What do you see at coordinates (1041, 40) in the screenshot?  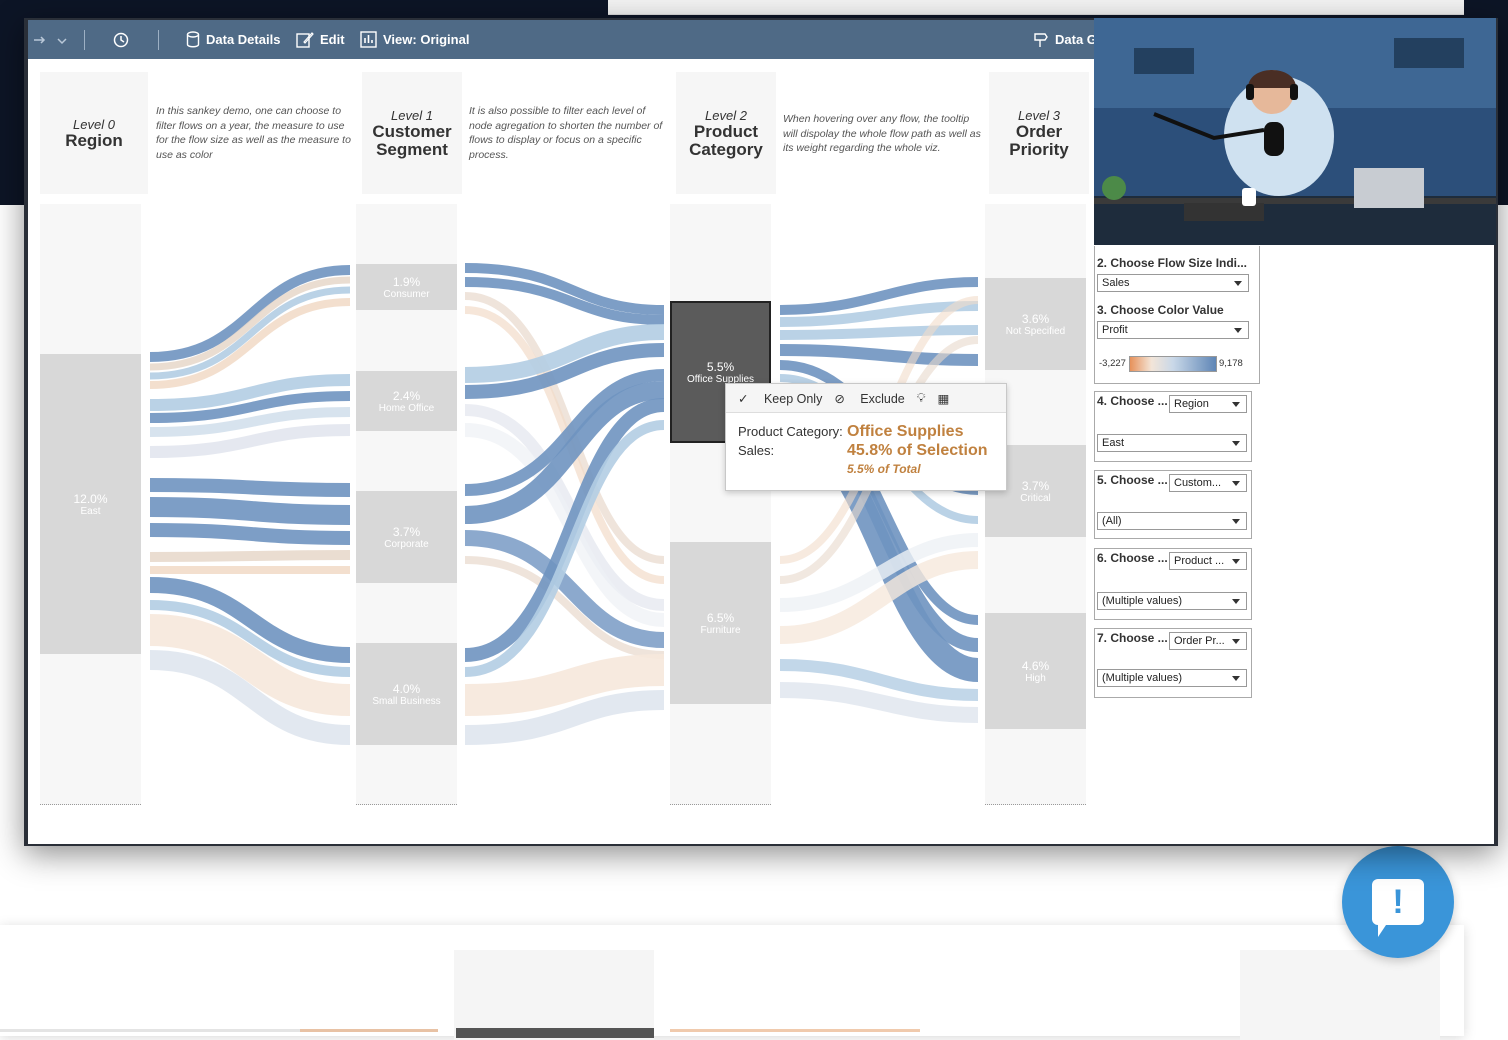 I see `signpost-icon` at bounding box center [1041, 40].